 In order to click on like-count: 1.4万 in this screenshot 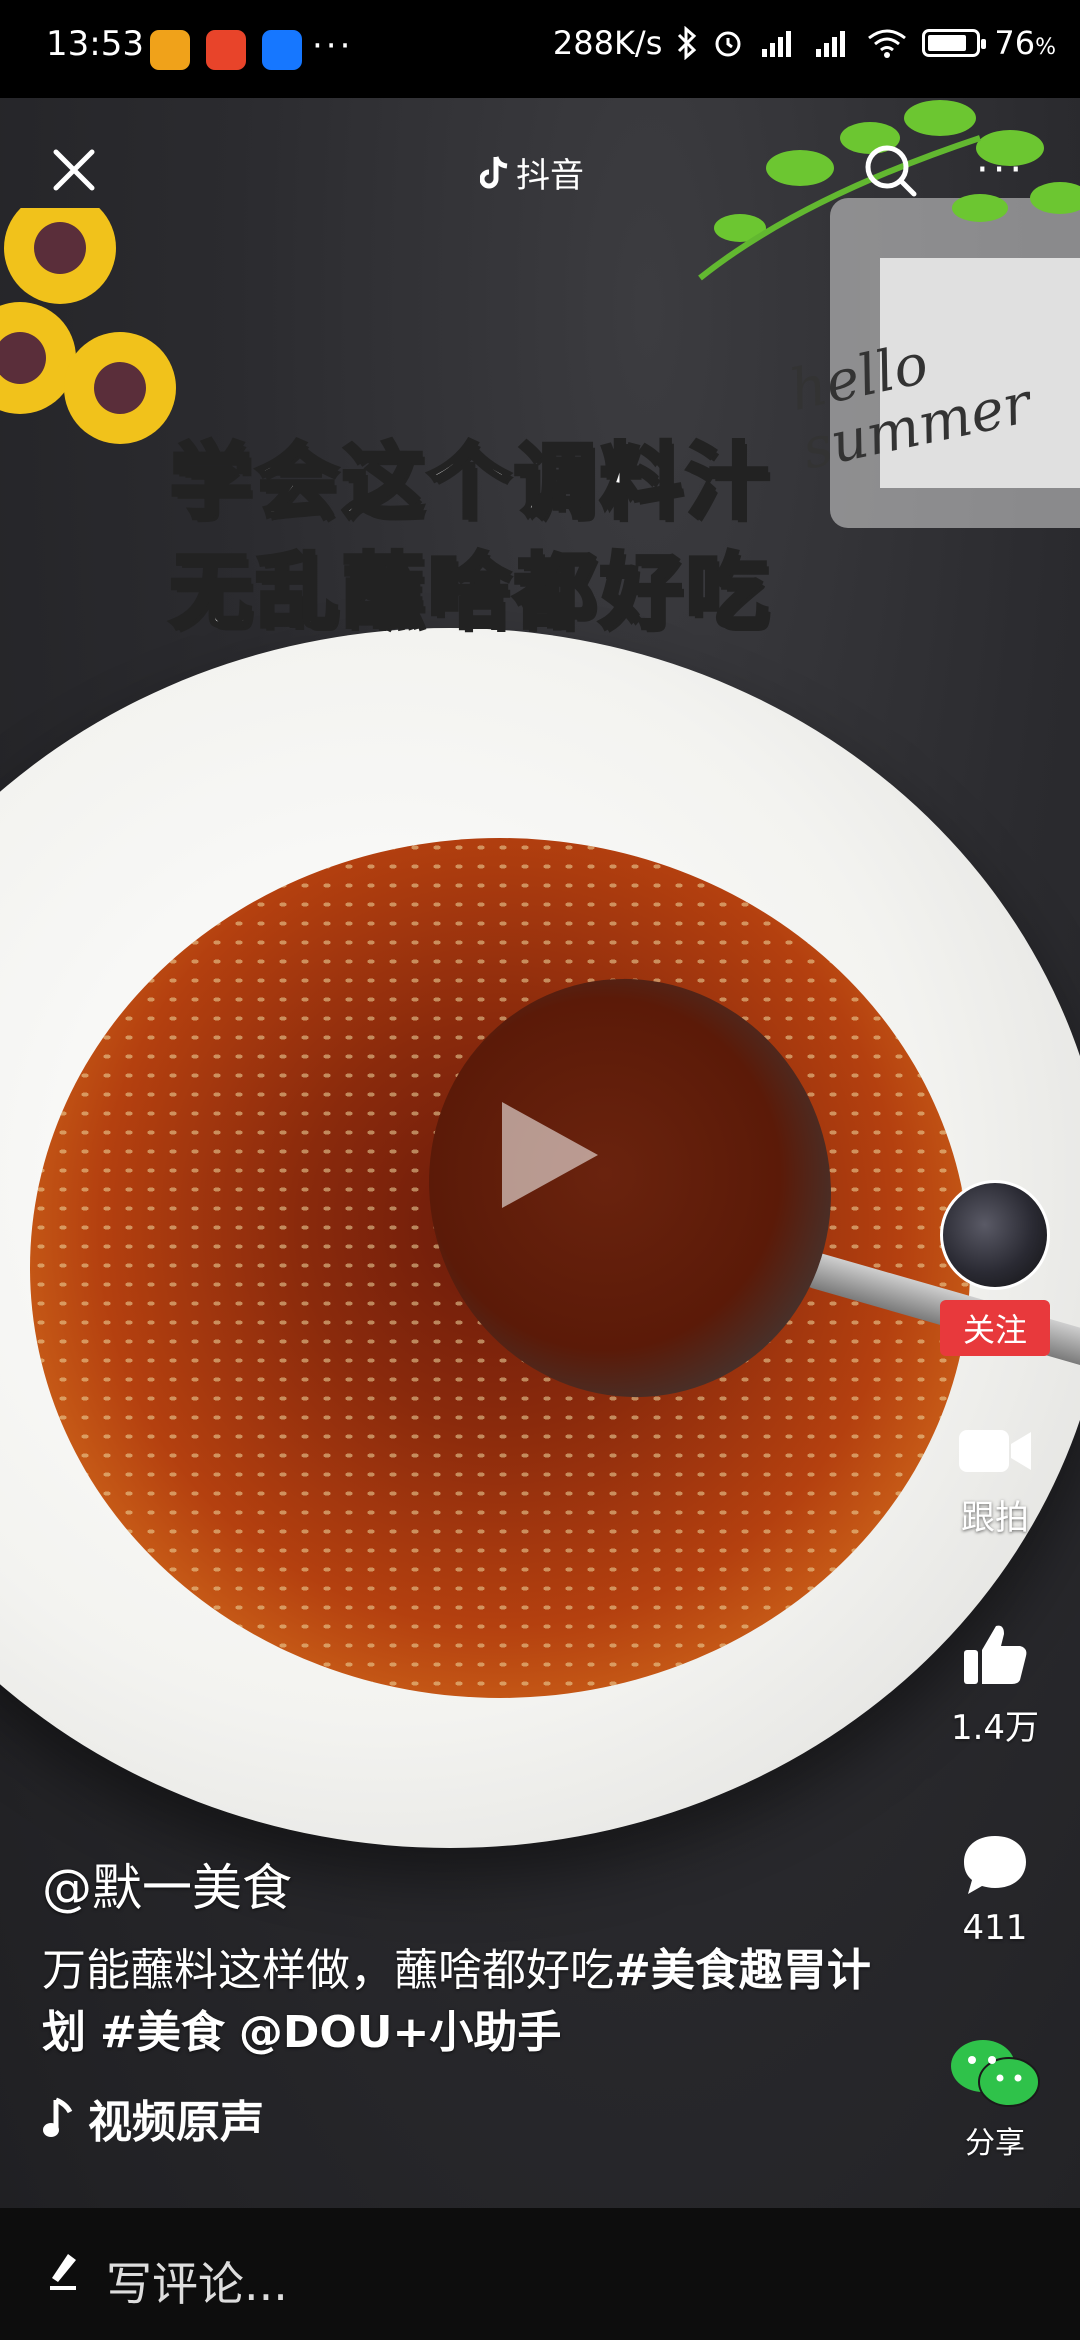, I will do `click(995, 1728)`.